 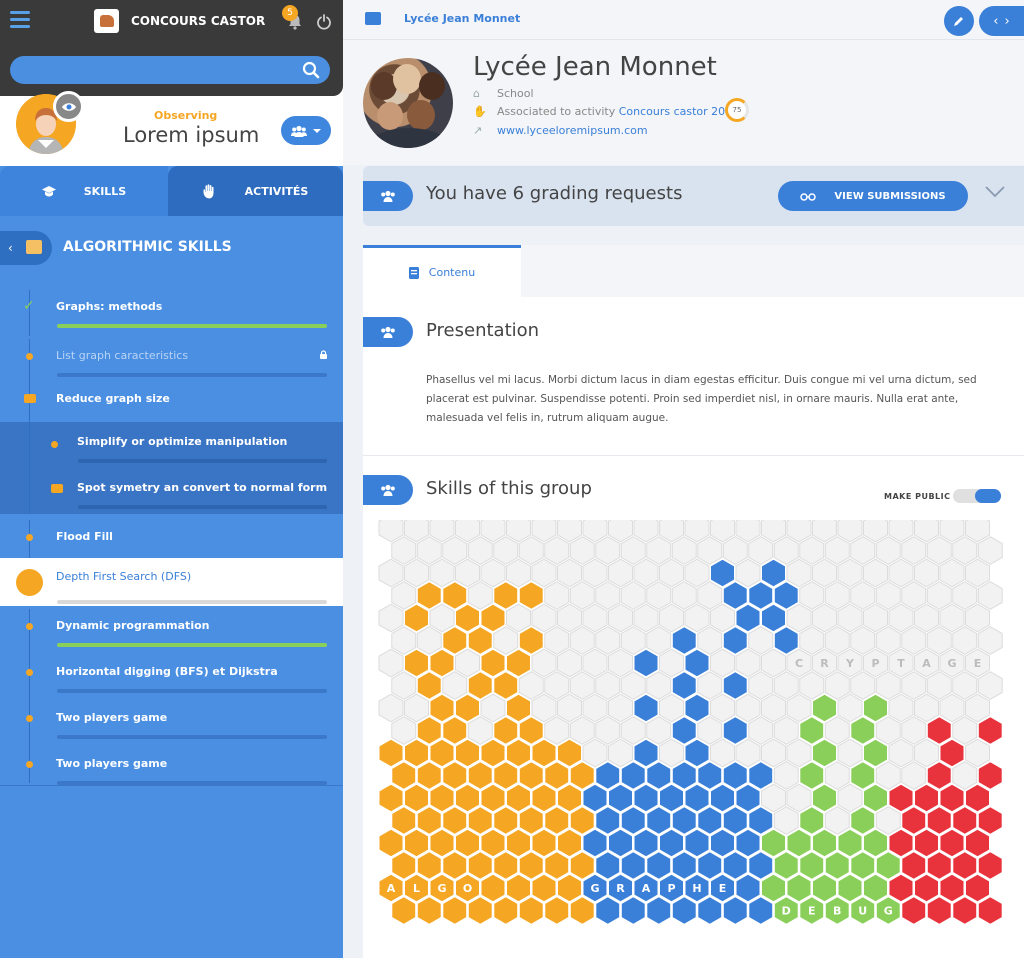 What do you see at coordinates (442, 271) in the screenshot?
I see `tab-contenu: Contenu` at bounding box center [442, 271].